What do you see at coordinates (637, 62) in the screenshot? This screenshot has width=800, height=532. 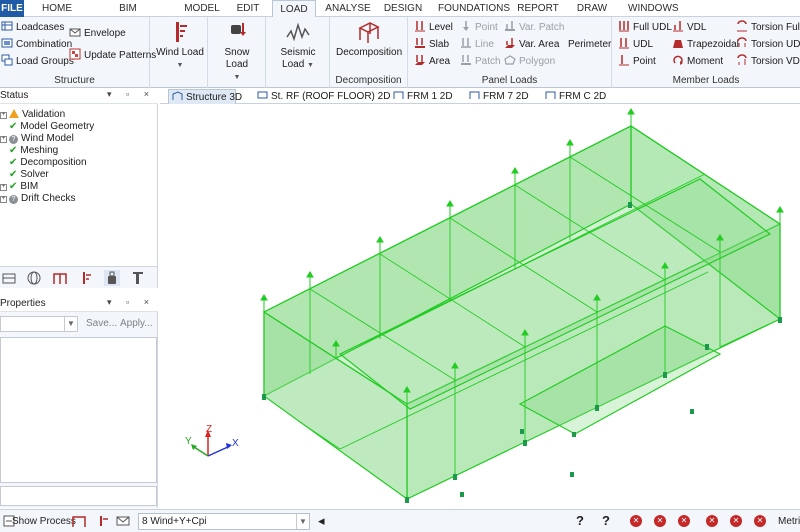 I see `member-point-button: Point` at bounding box center [637, 62].